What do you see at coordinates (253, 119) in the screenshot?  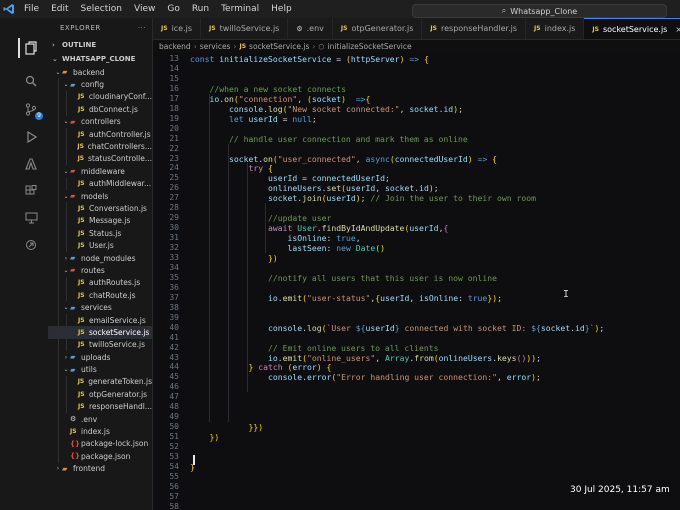 I see `code-line: let userId = null;` at bounding box center [253, 119].